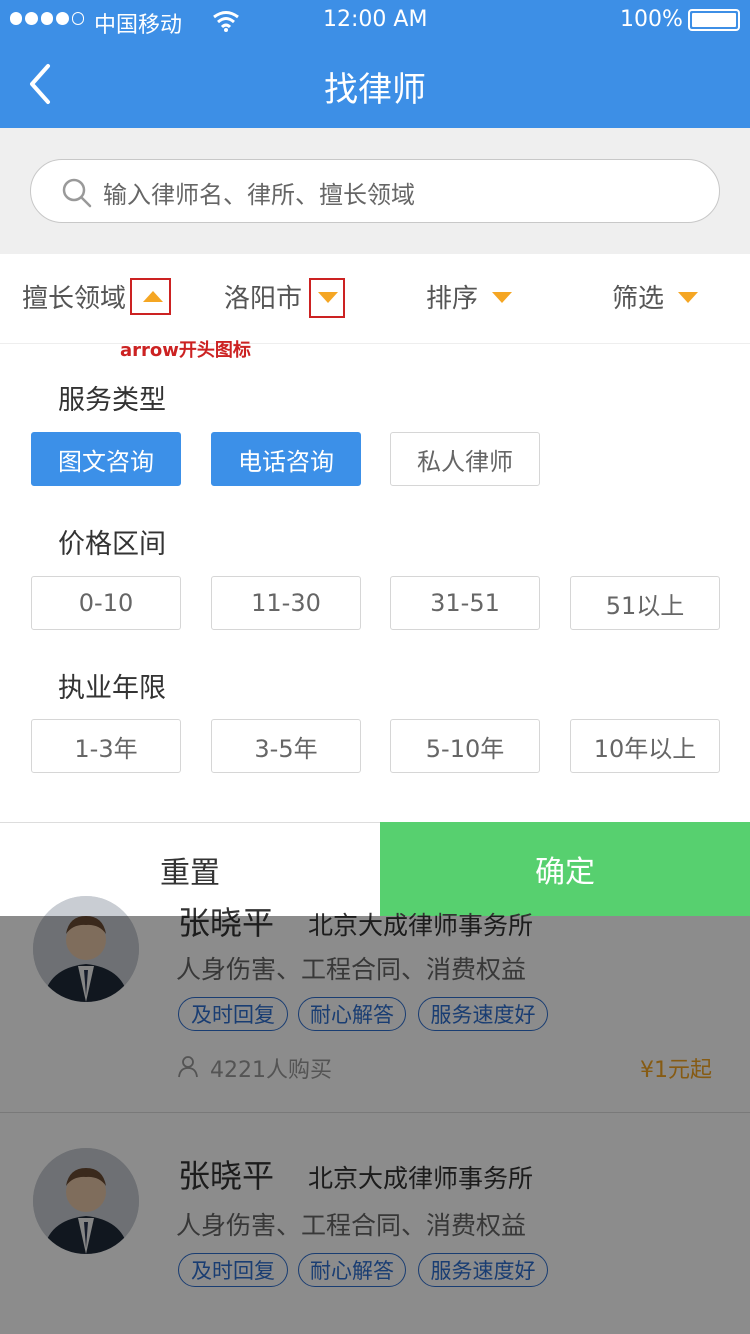 The width and height of the screenshot is (750, 1334). I want to click on option-price-0-10: 0-10, so click(106, 603).